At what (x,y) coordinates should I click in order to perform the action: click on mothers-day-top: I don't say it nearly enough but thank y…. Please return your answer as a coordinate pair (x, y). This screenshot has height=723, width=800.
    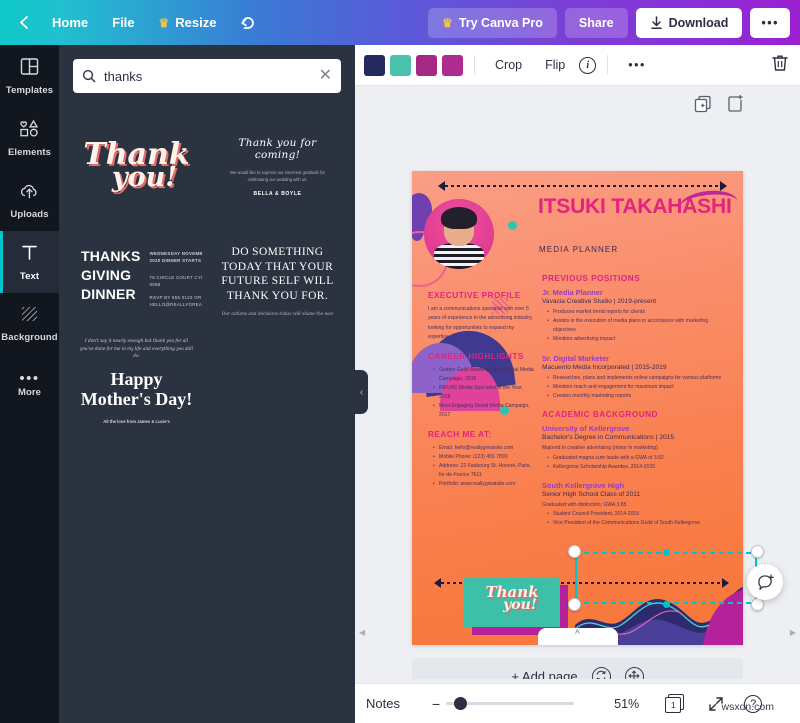
    Looking at the image, I should click on (136, 348).